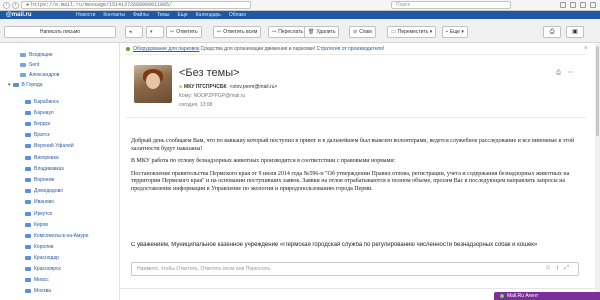  I want to click on attach-icon: ⌇, so click(557, 268).